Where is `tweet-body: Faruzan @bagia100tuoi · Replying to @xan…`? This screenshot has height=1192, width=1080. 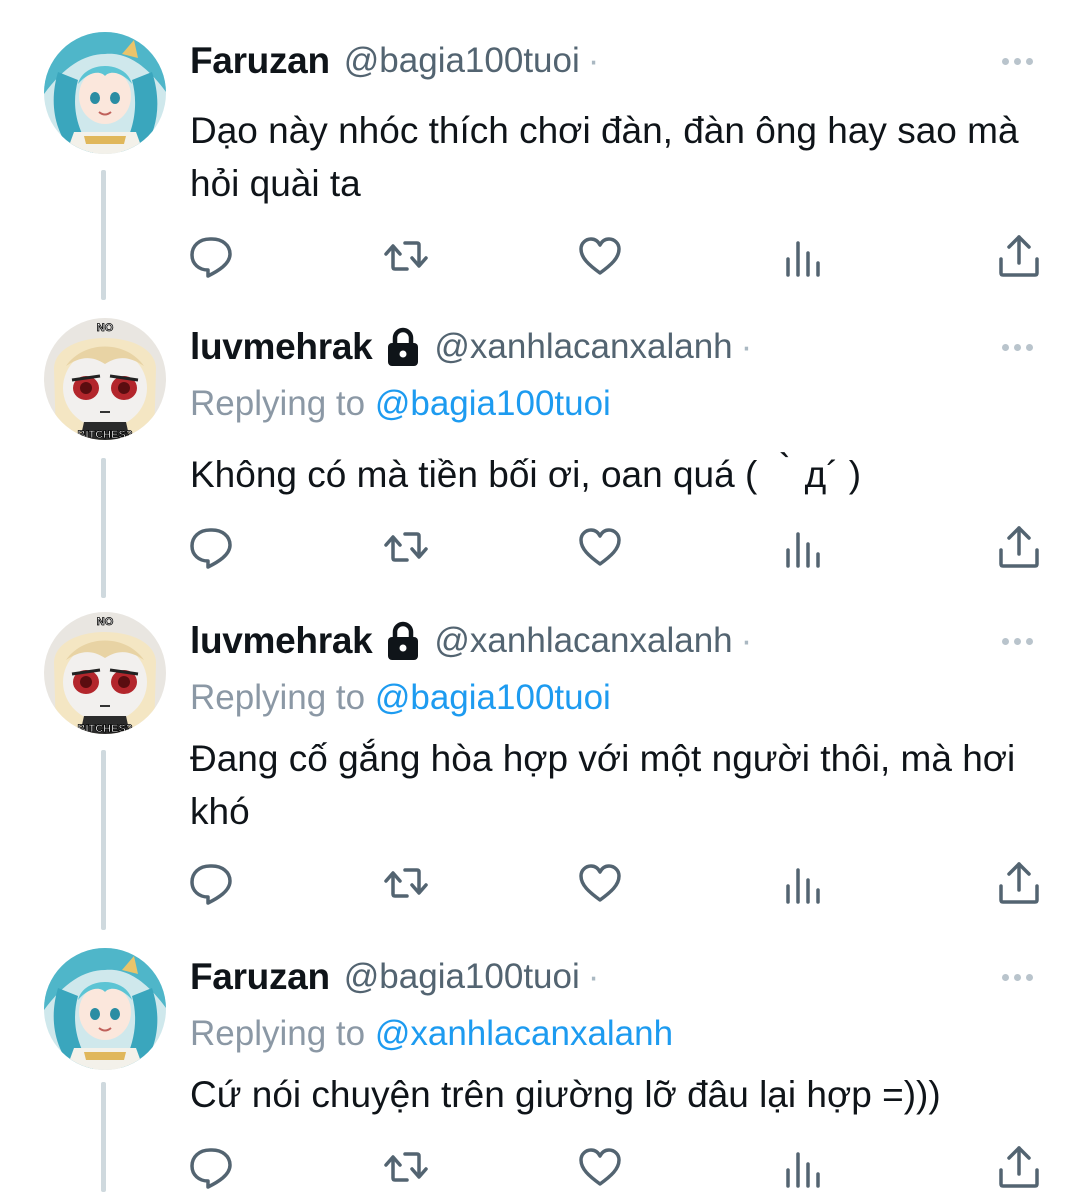 tweet-body: Faruzan @bagia100tuoi · Replying to @xan… is located at coordinates (615, 1034).